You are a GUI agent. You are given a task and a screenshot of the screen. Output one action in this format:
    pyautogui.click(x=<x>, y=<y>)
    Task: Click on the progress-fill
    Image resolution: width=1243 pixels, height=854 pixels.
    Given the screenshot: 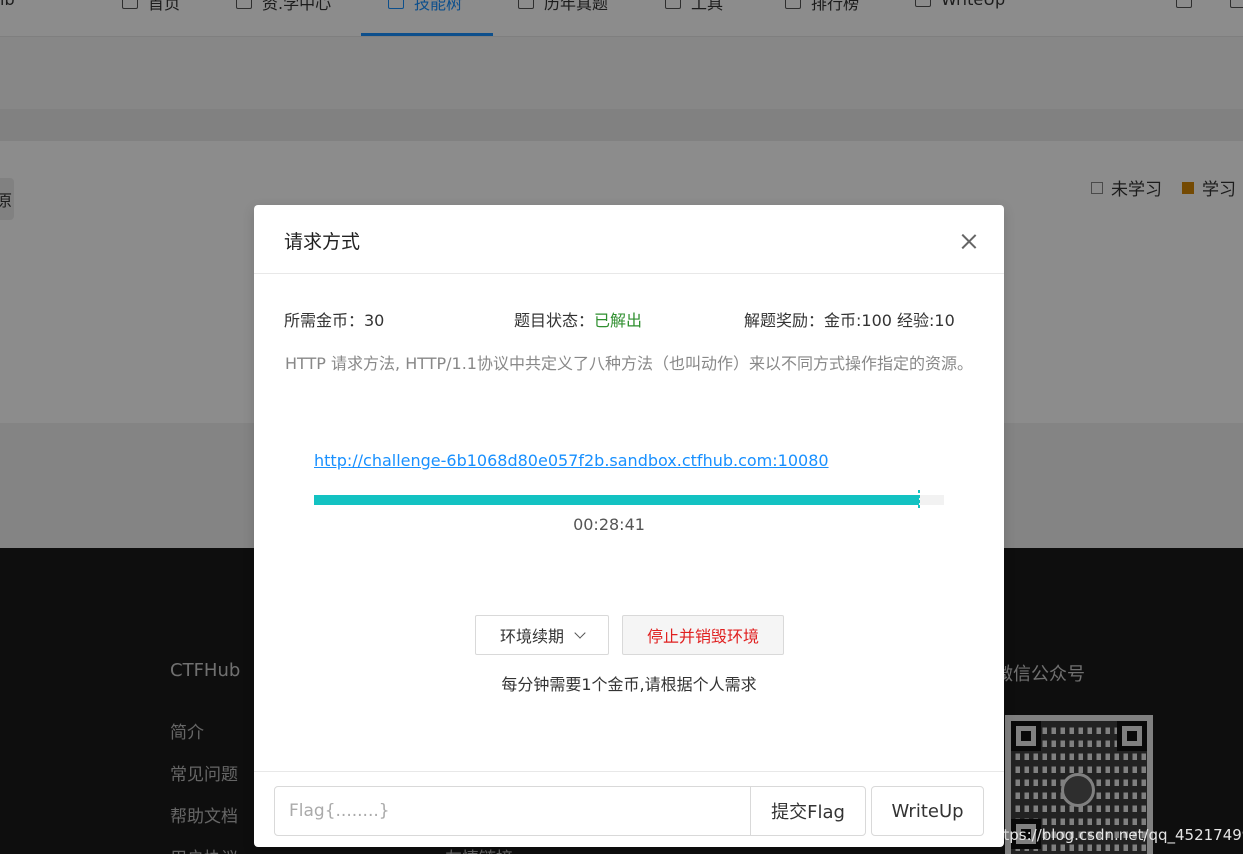 What is the action you would take?
    pyautogui.click(x=616, y=500)
    